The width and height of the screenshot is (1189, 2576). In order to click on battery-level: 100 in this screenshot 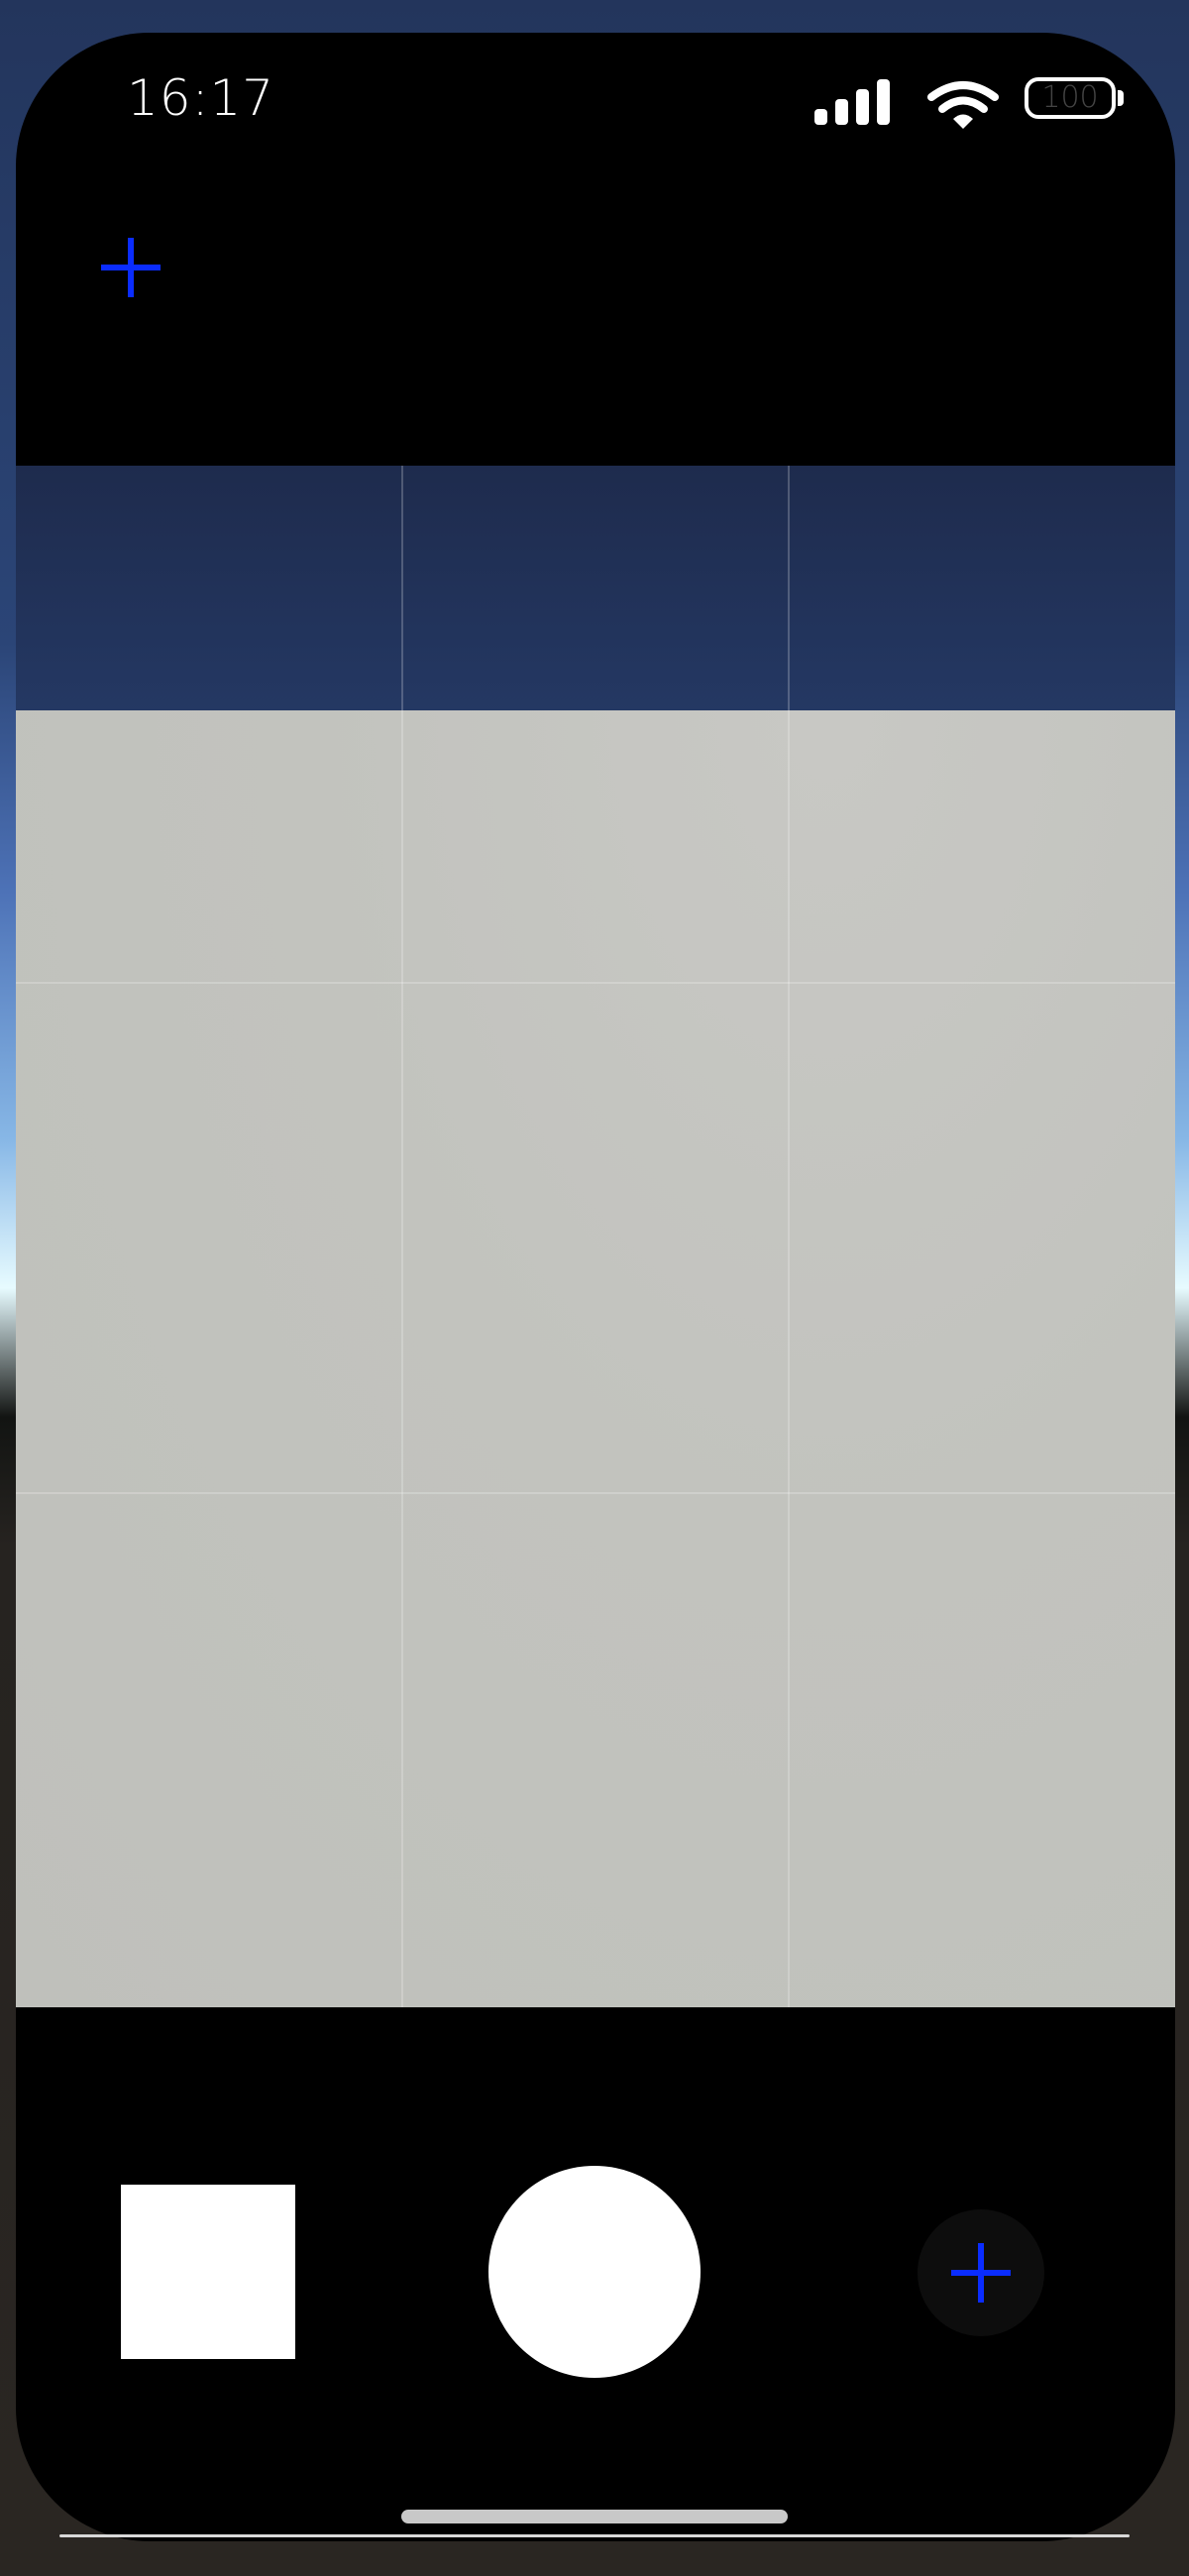, I will do `click(1070, 97)`.